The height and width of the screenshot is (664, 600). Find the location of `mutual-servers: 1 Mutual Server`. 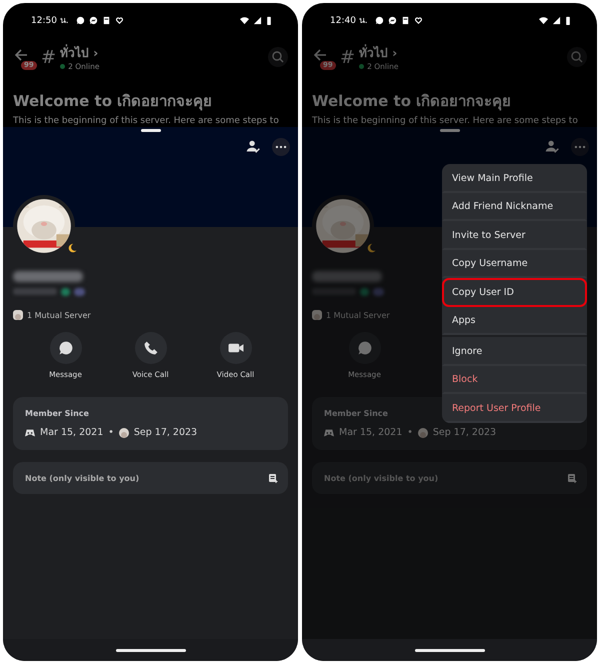

mutual-servers: 1 Mutual Server is located at coordinates (59, 315).